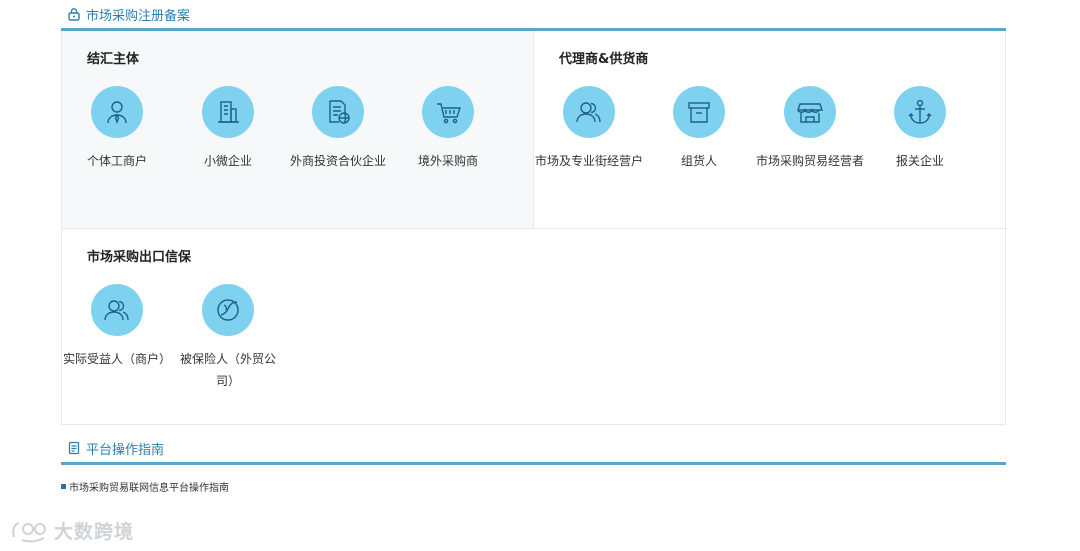 This screenshot has height=551, width=1080. Describe the element at coordinates (116, 161) in the screenshot. I see `item-label: 个体工商户` at that location.